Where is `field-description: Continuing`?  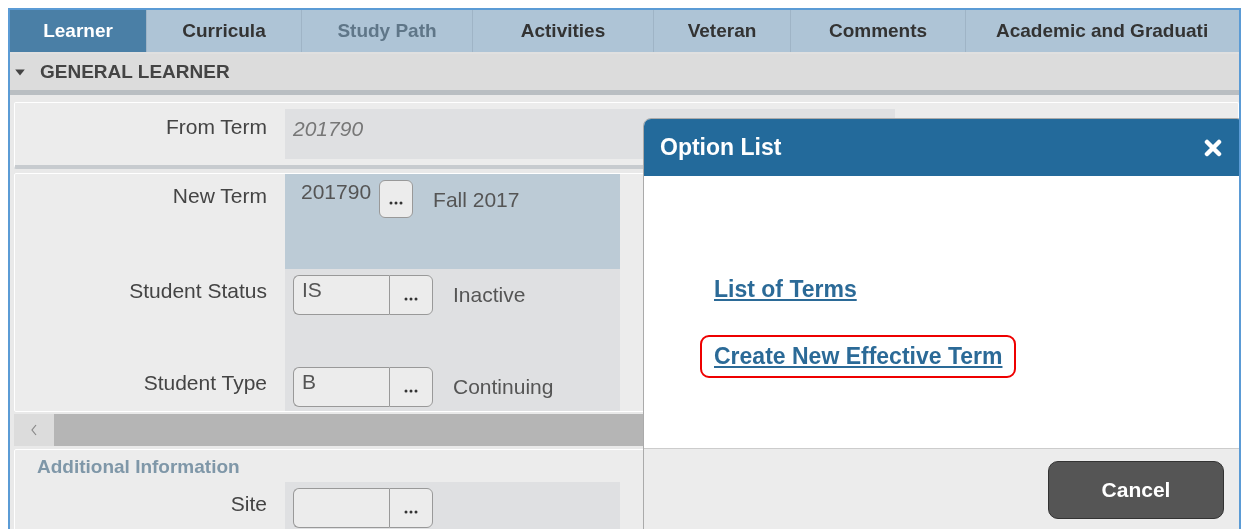
field-description: Continuing is located at coordinates (503, 386).